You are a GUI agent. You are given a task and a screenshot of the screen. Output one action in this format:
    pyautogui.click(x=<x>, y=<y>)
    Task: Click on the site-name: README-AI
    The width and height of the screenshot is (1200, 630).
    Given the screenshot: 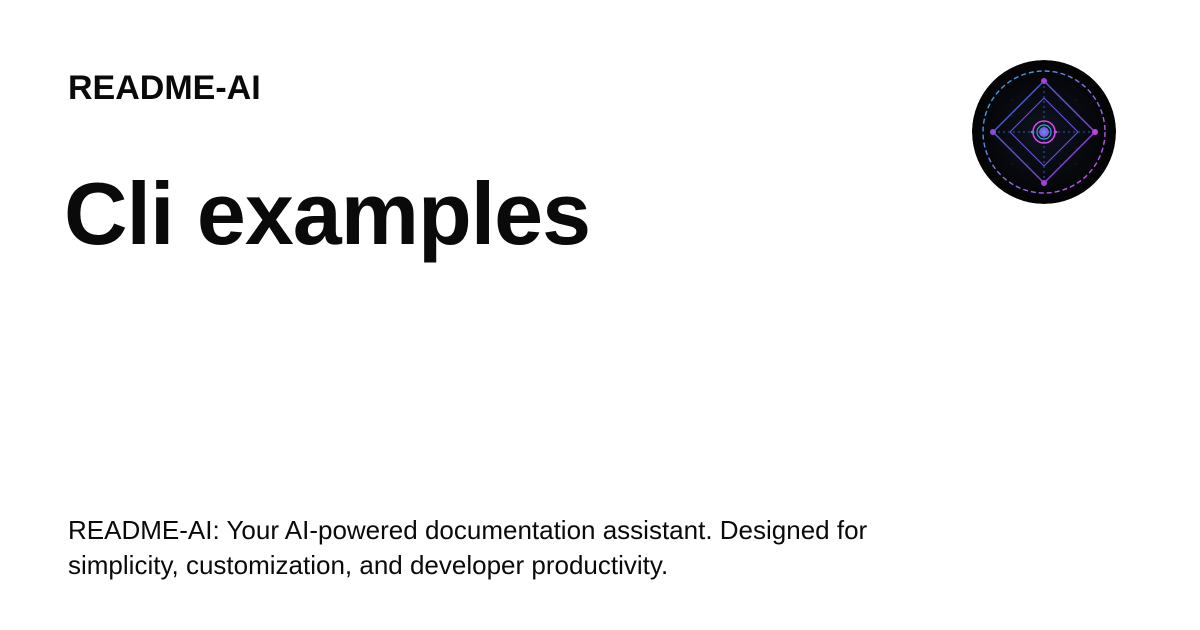 What is the action you would take?
    pyautogui.click(x=164, y=88)
    